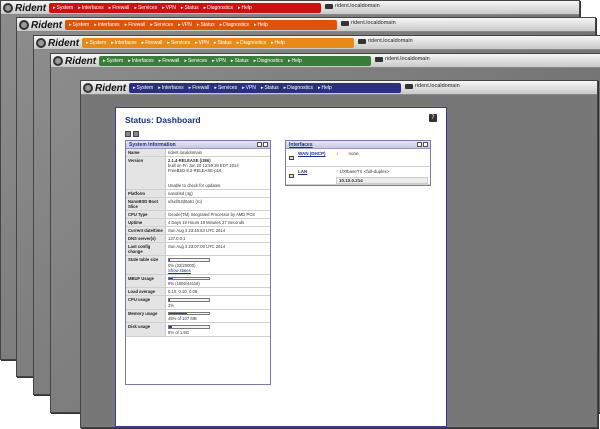 The width and height of the screenshot is (600, 429). What do you see at coordinates (182, 318) in the screenshot?
I see `memory-text: 45% of 107 MB` at bounding box center [182, 318].